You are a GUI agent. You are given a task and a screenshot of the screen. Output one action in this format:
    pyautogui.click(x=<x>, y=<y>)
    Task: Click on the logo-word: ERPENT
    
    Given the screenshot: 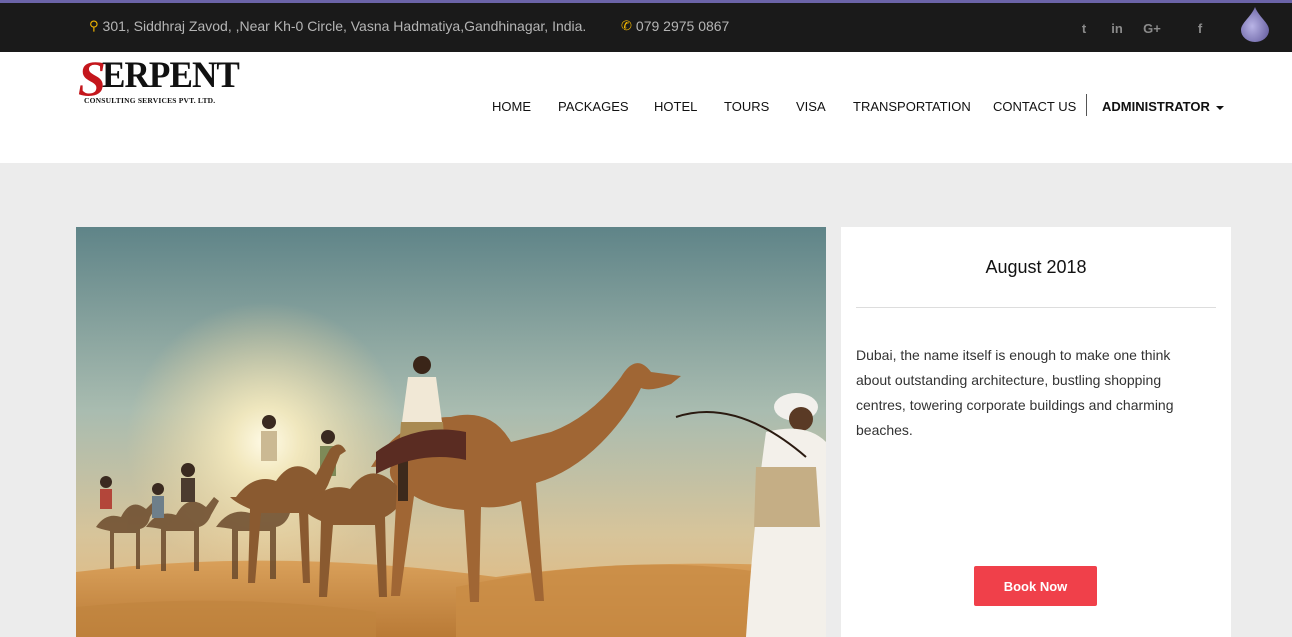 What is the action you would take?
    pyautogui.click(x=171, y=75)
    